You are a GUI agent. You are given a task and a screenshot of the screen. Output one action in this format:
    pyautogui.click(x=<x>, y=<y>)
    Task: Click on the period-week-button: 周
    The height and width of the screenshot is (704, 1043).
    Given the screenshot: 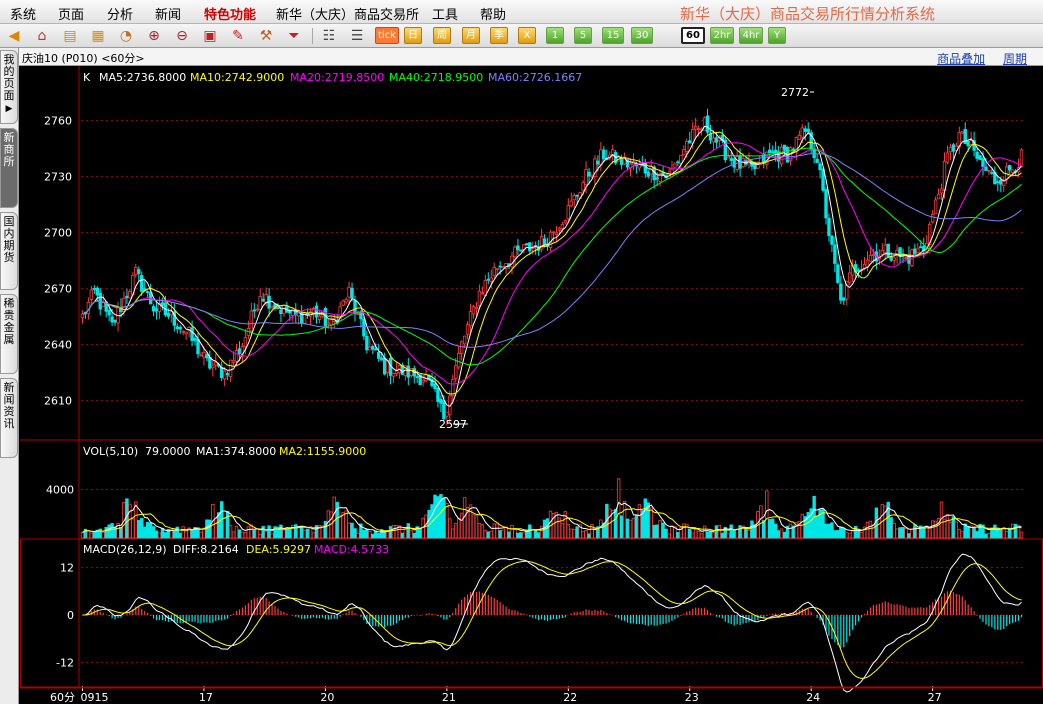 What is the action you would take?
    pyautogui.click(x=442, y=35)
    